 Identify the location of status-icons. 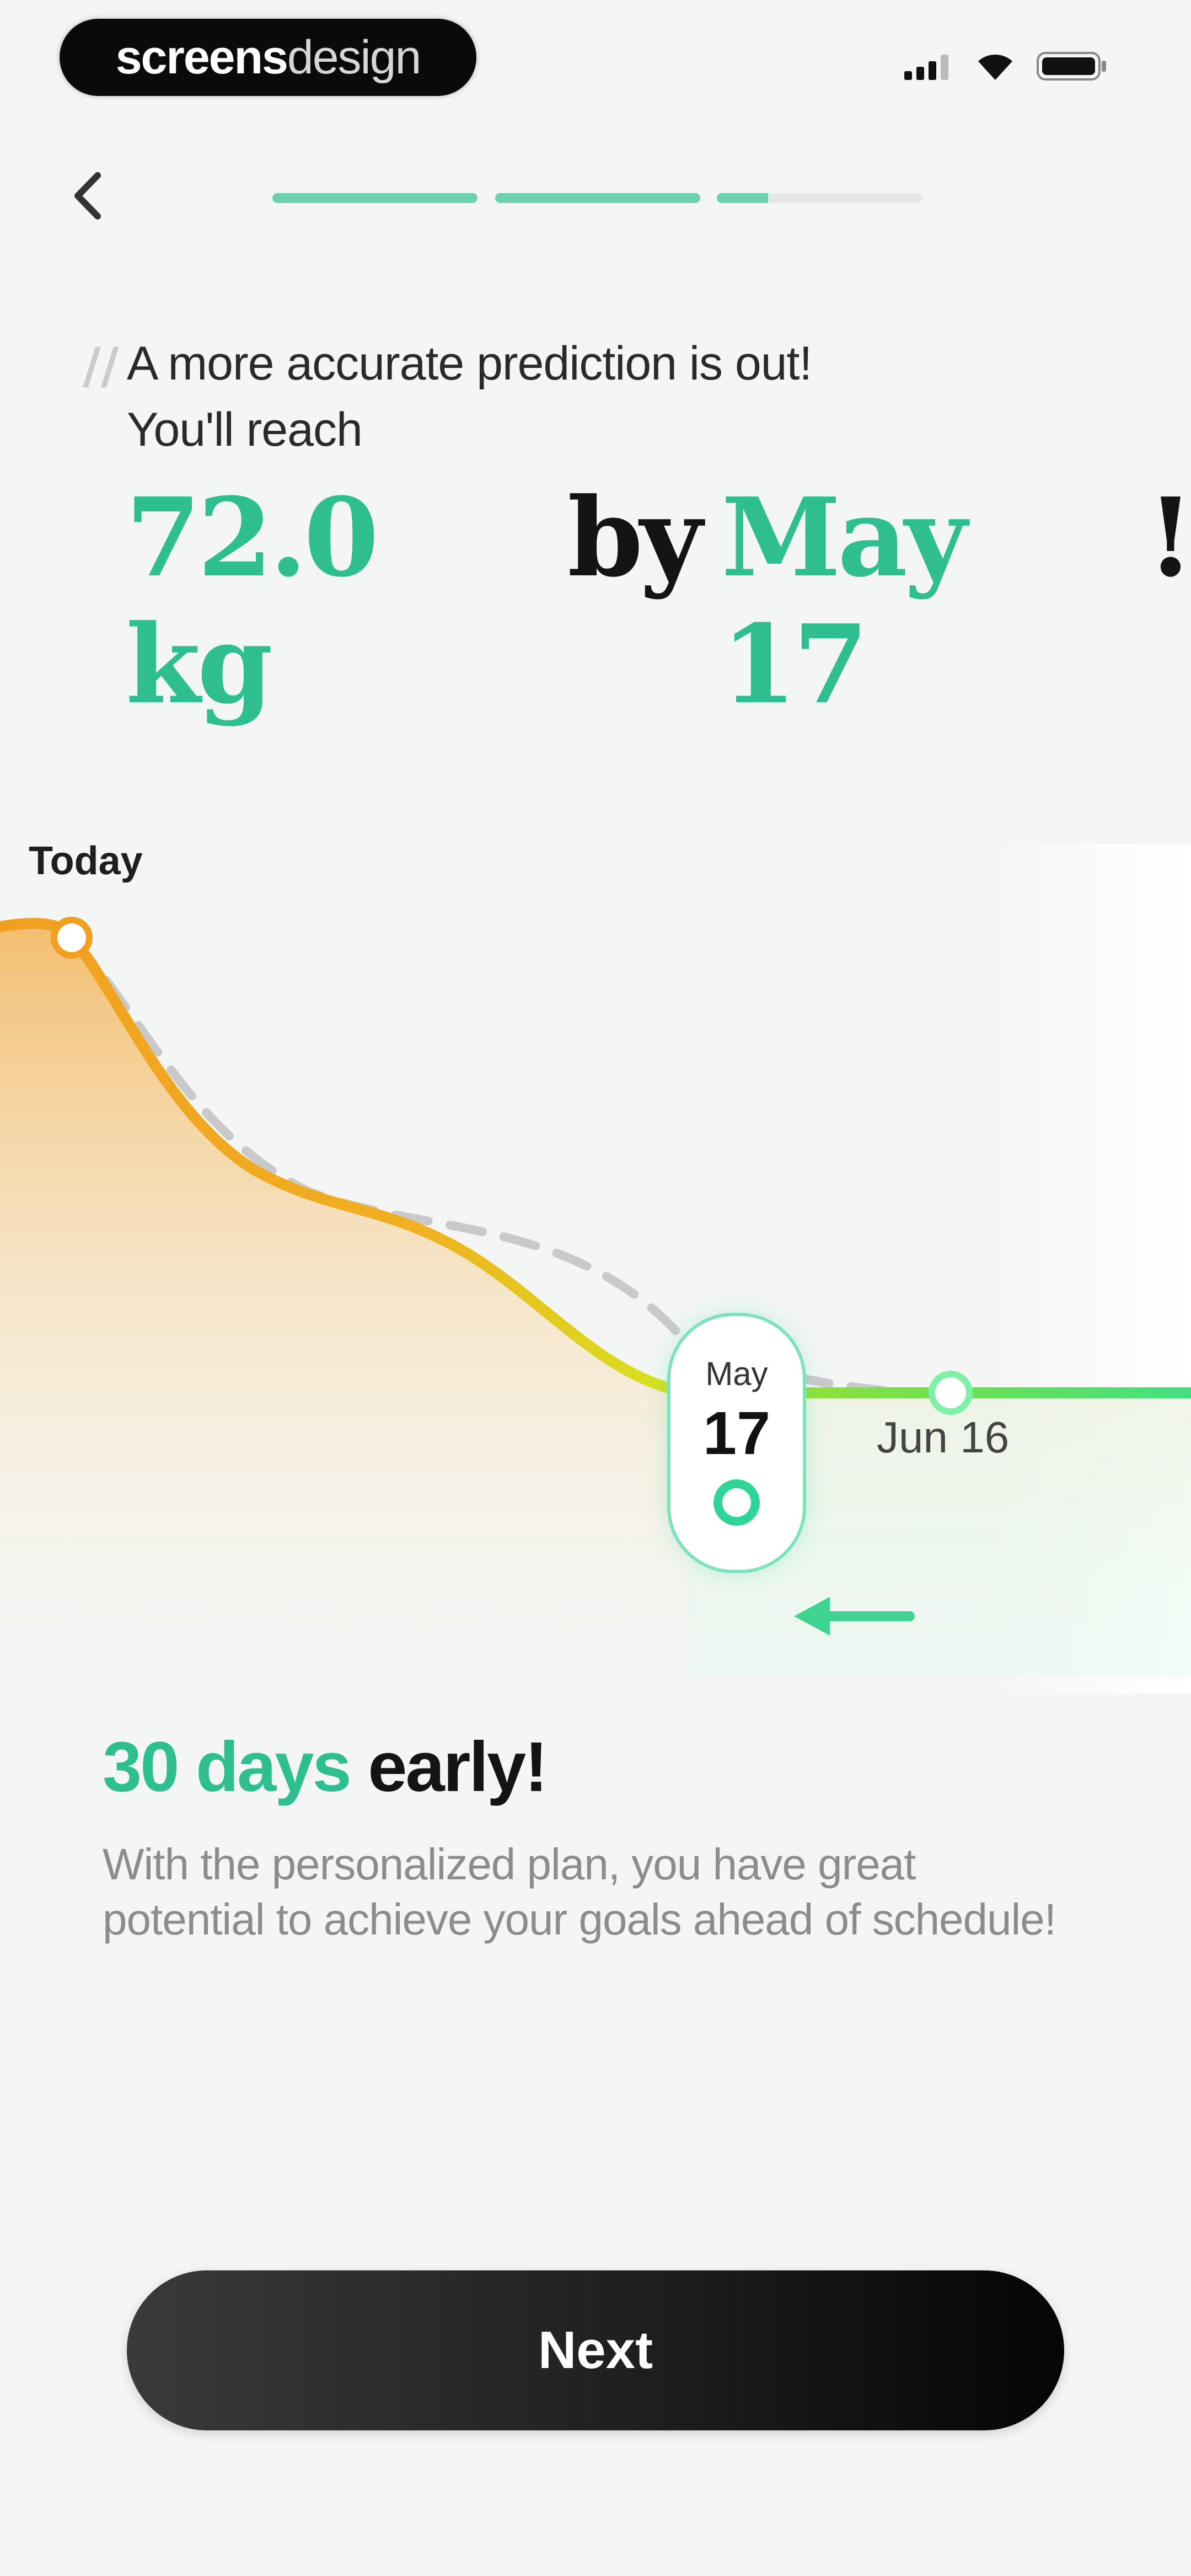
(1006, 66).